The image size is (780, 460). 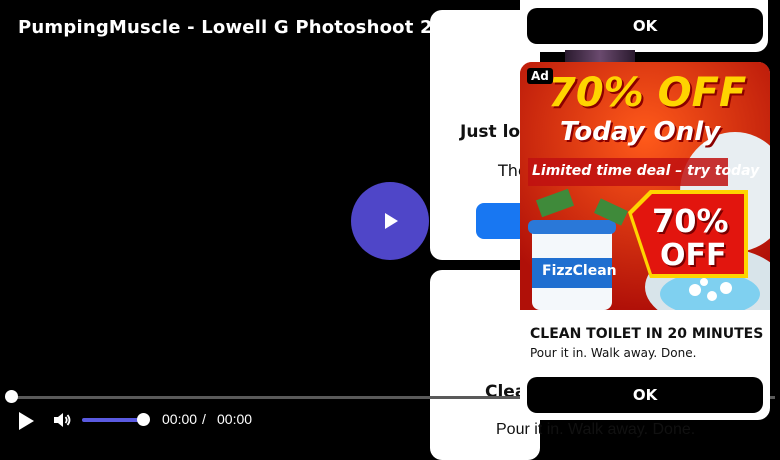 I want to click on background-card-subtext-2: Pour it in. Walk away. Done., so click(x=596, y=429).